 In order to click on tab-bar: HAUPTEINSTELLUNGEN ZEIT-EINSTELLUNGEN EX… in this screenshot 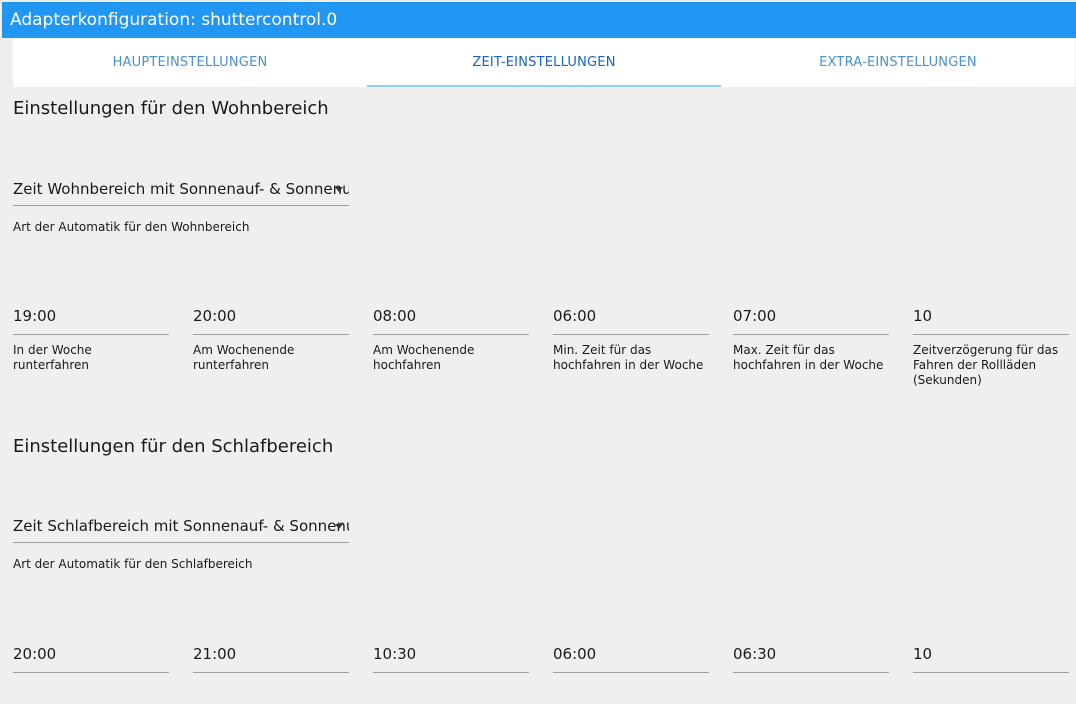, I will do `click(544, 63)`.